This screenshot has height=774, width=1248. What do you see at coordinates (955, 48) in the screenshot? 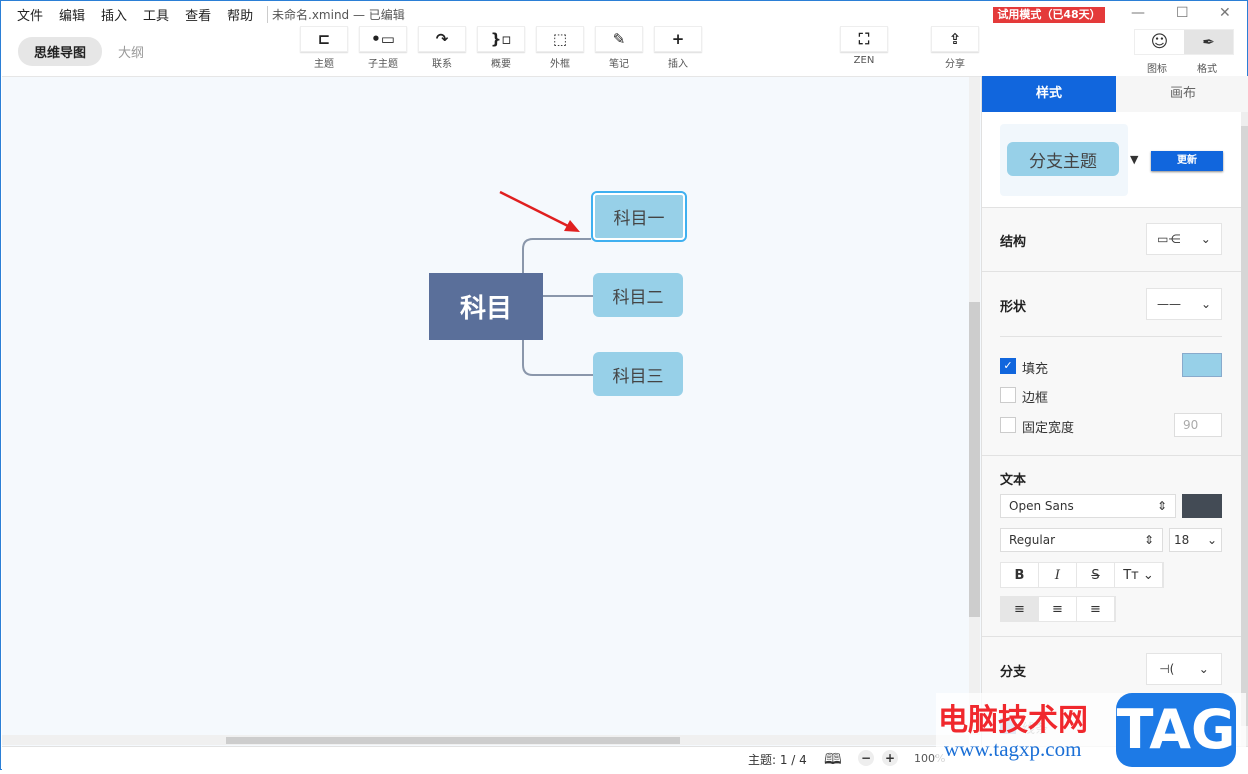
I see `share-button: ⇪ 分享` at bounding box center [955, 48].